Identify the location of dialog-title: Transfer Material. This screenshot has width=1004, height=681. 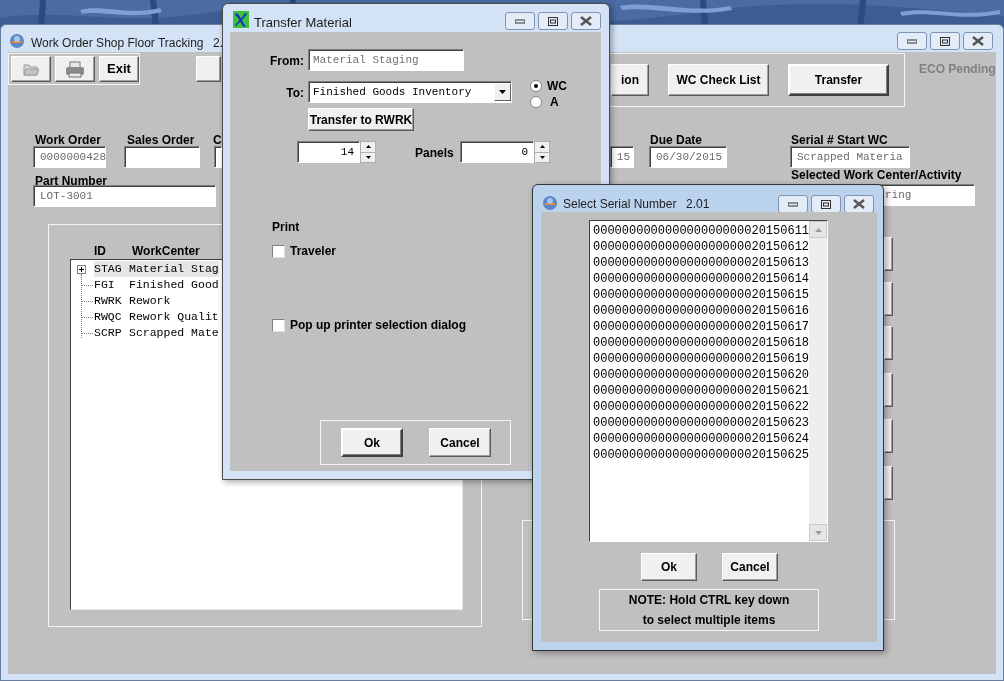
(303, 23).